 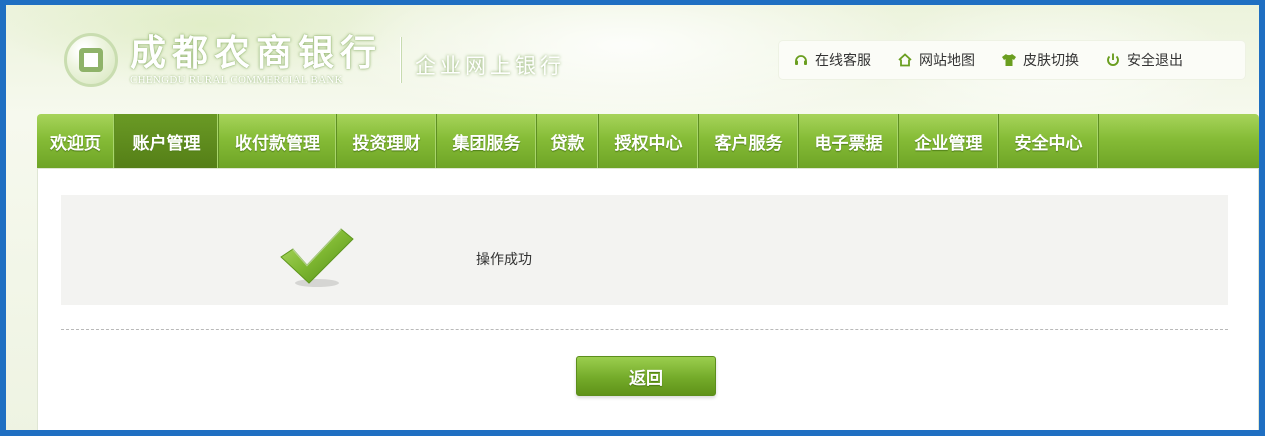 What do you see at coordinates (646, 376) in the screenshot?
I see `back-button: 返回` at bounding box center [646, 376].